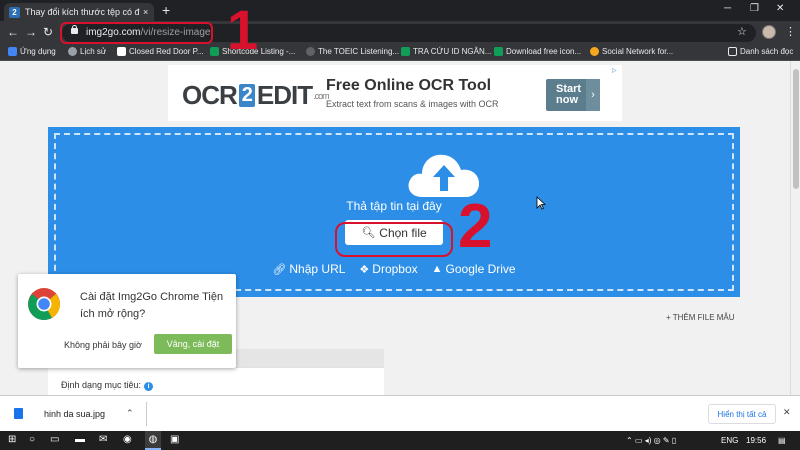 The height and width of the screenshot is (450, 800). What do you see at coordinates (87, 51) in the screenshot?
I see `bookmark-item: Lịch sử` at bounding box center [87, 51].